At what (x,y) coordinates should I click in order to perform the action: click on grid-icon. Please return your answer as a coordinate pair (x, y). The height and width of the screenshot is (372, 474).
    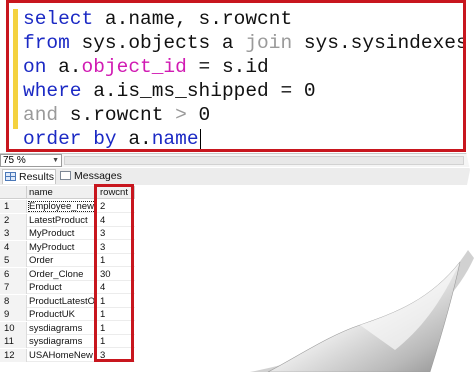
    Looking at the image, I should click on (10, 176).